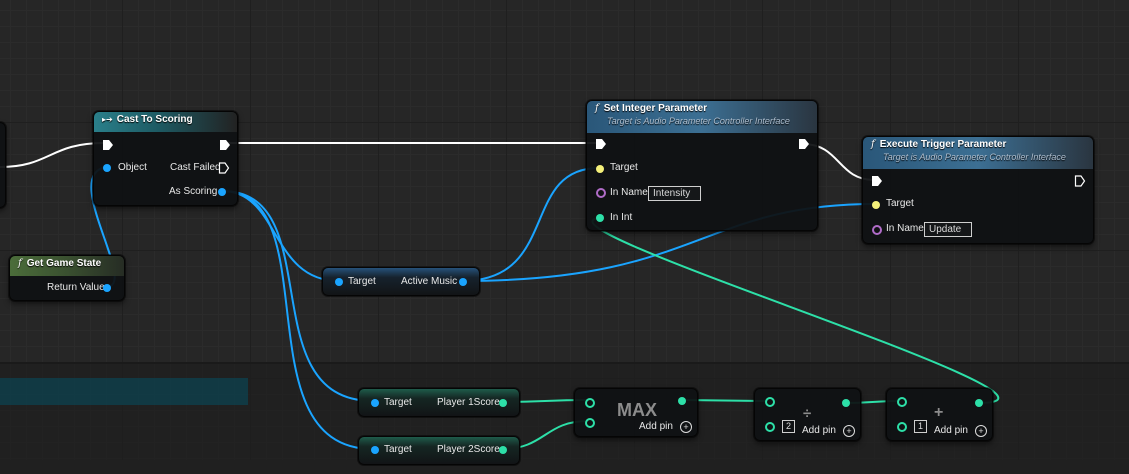 The image size is (1129, 474). What do you see at coordinates (655, 108) in the screenshot?
I see `set-integer-parameter-title: Set Integer Parameter` at bounding box center [655, 108].